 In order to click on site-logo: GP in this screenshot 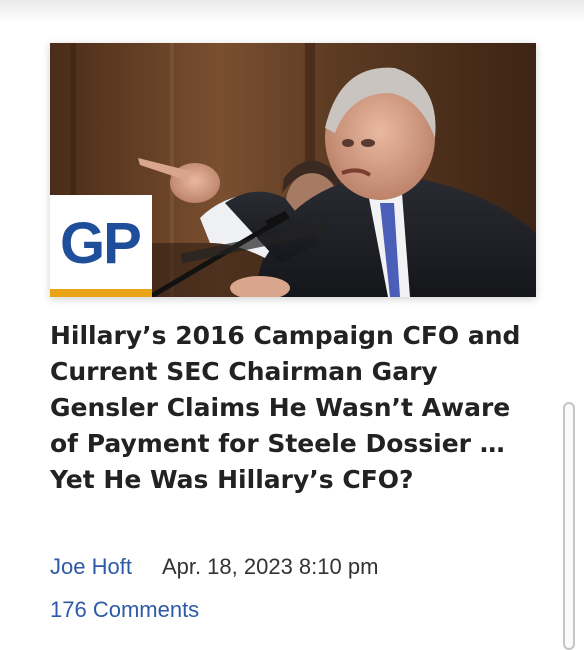, I will do `click(101, 246)`.